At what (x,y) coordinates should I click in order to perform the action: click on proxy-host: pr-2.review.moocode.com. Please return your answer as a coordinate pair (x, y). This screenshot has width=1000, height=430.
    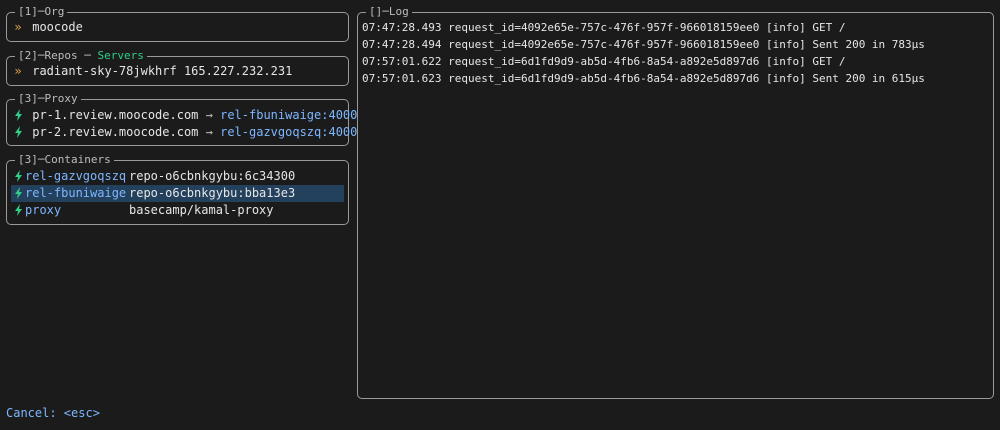
    Looking at the image, I should click on (115, 132).